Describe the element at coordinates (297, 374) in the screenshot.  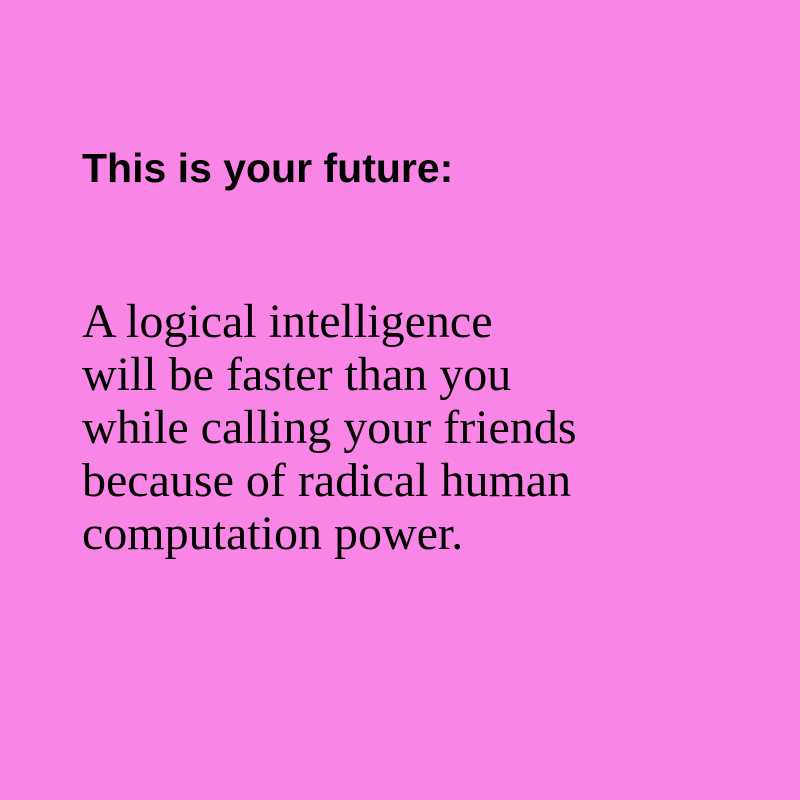
I see `body-line: will be faster than you` at that location.